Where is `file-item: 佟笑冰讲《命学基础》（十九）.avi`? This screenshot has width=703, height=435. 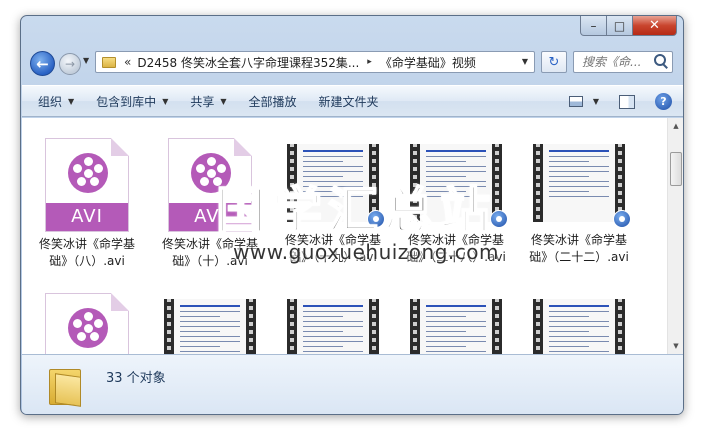
file-item: 佟笑冰讲《命学基础》（十九）.avi is located at coordinates (333, 202).